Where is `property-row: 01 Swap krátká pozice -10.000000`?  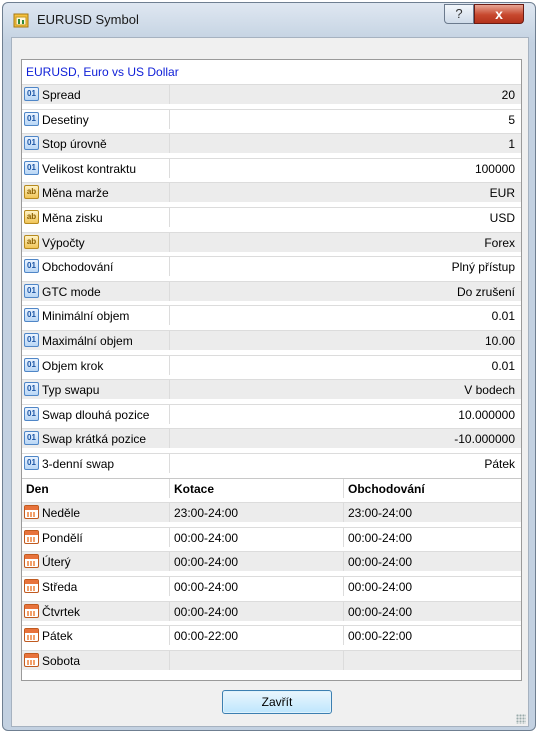 property-row: 01 Swap krátká pozice -10.000000 is located at coordinates (271, 438).